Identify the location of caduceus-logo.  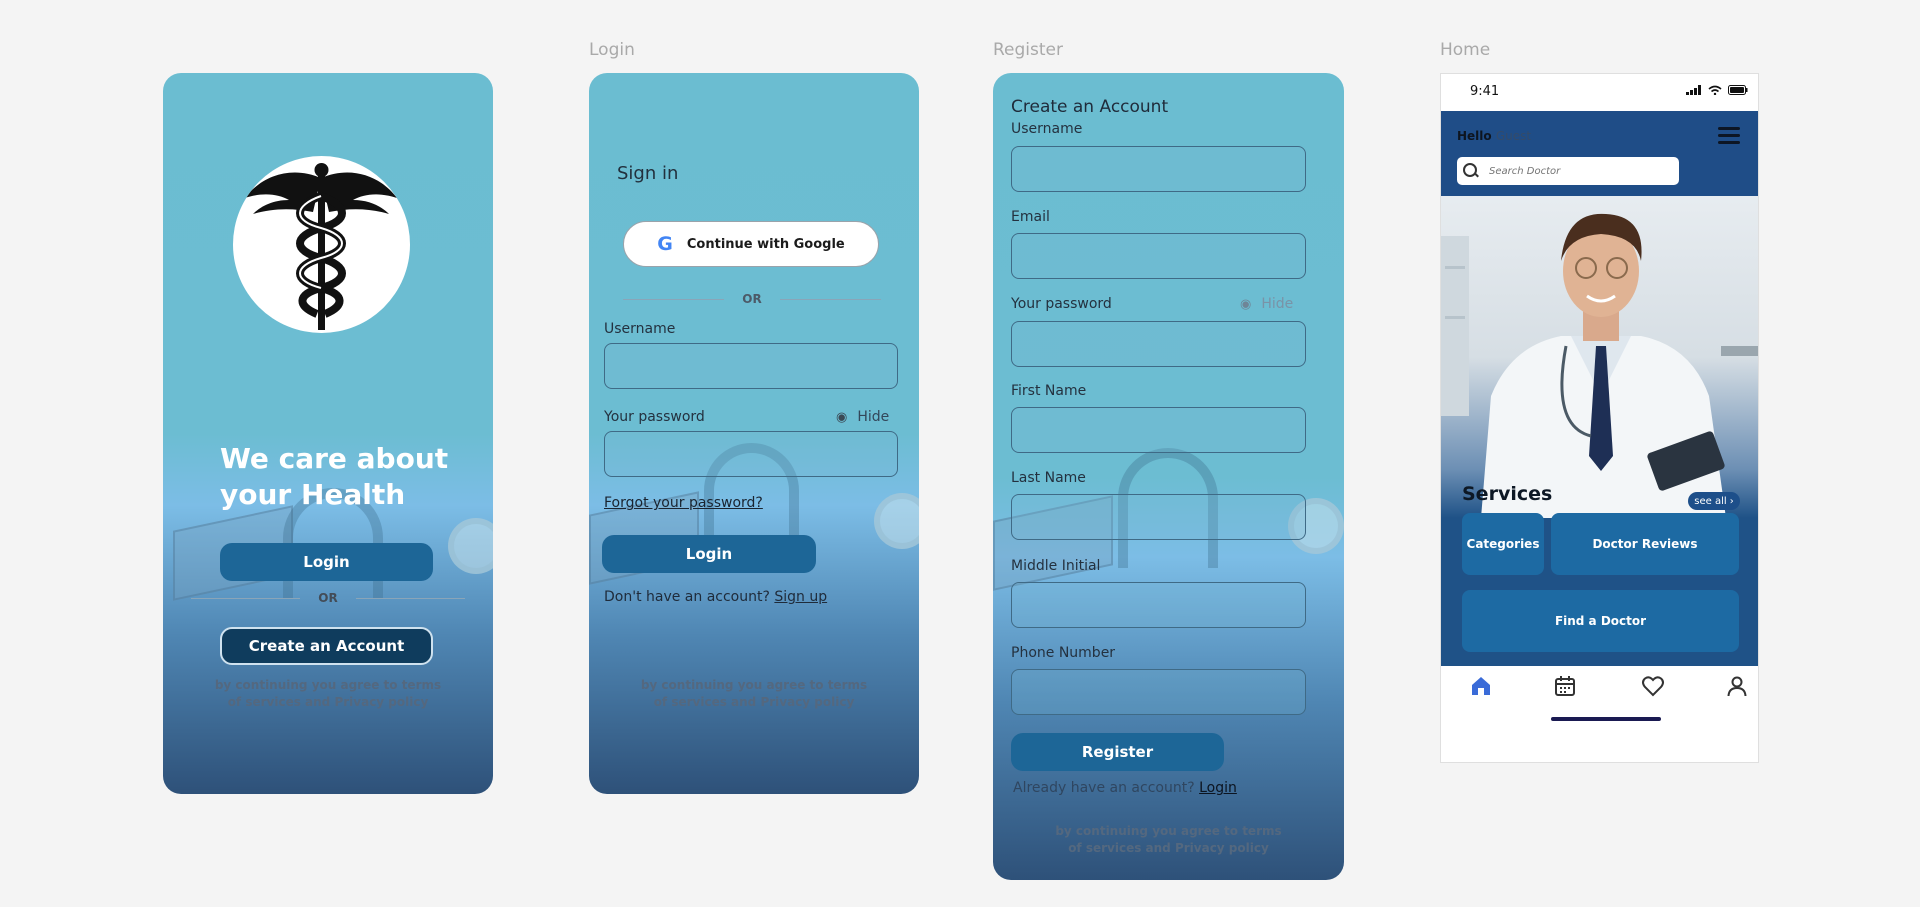
(321, 244).